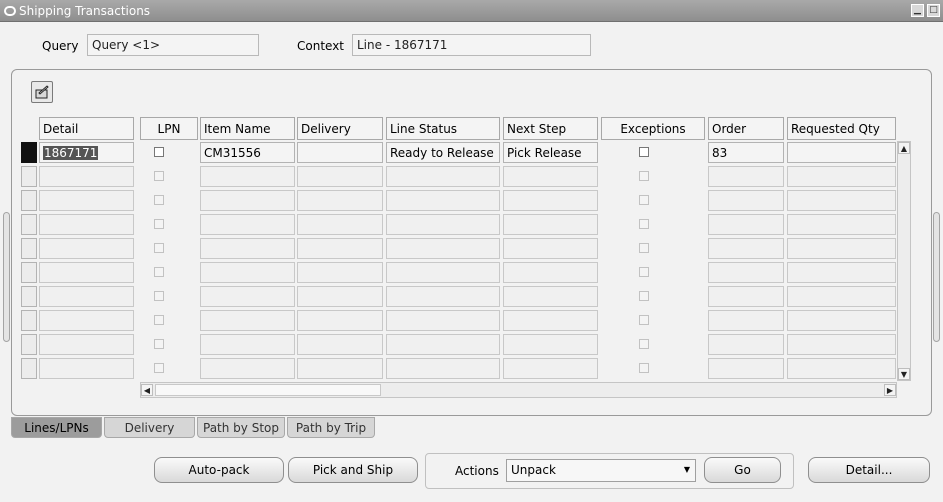  Describe the element at coordinates (904, 374) in the screenshot. I see `scroll-down-arrow: ▼` at that location.